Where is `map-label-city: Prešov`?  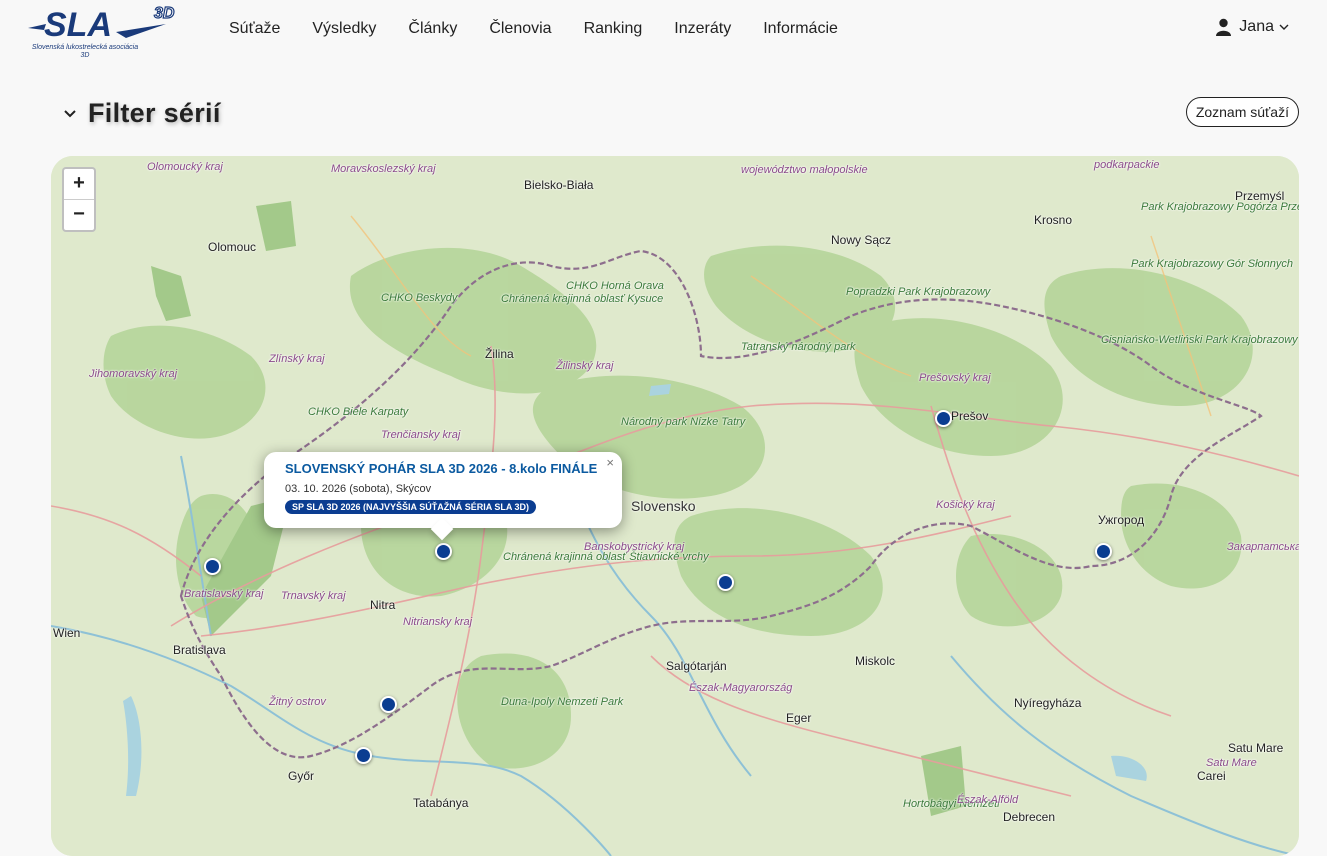
map-label-city: Prešov is located at coordinates (970, 416).